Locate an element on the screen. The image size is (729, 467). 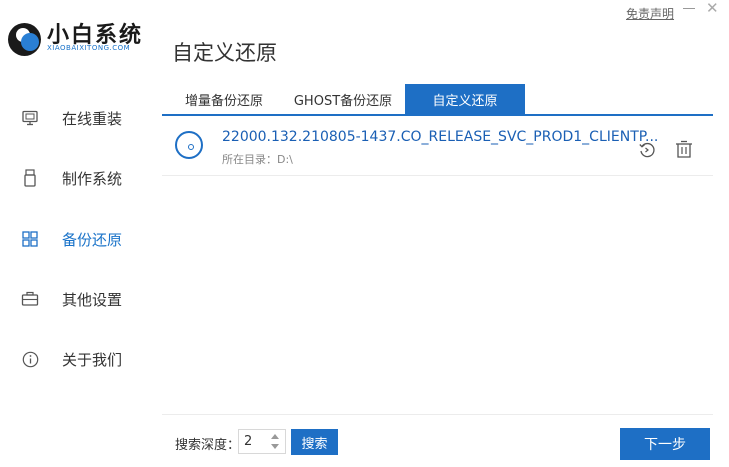
search-depth-stepper: 2 is located at coordinates (262, 441).